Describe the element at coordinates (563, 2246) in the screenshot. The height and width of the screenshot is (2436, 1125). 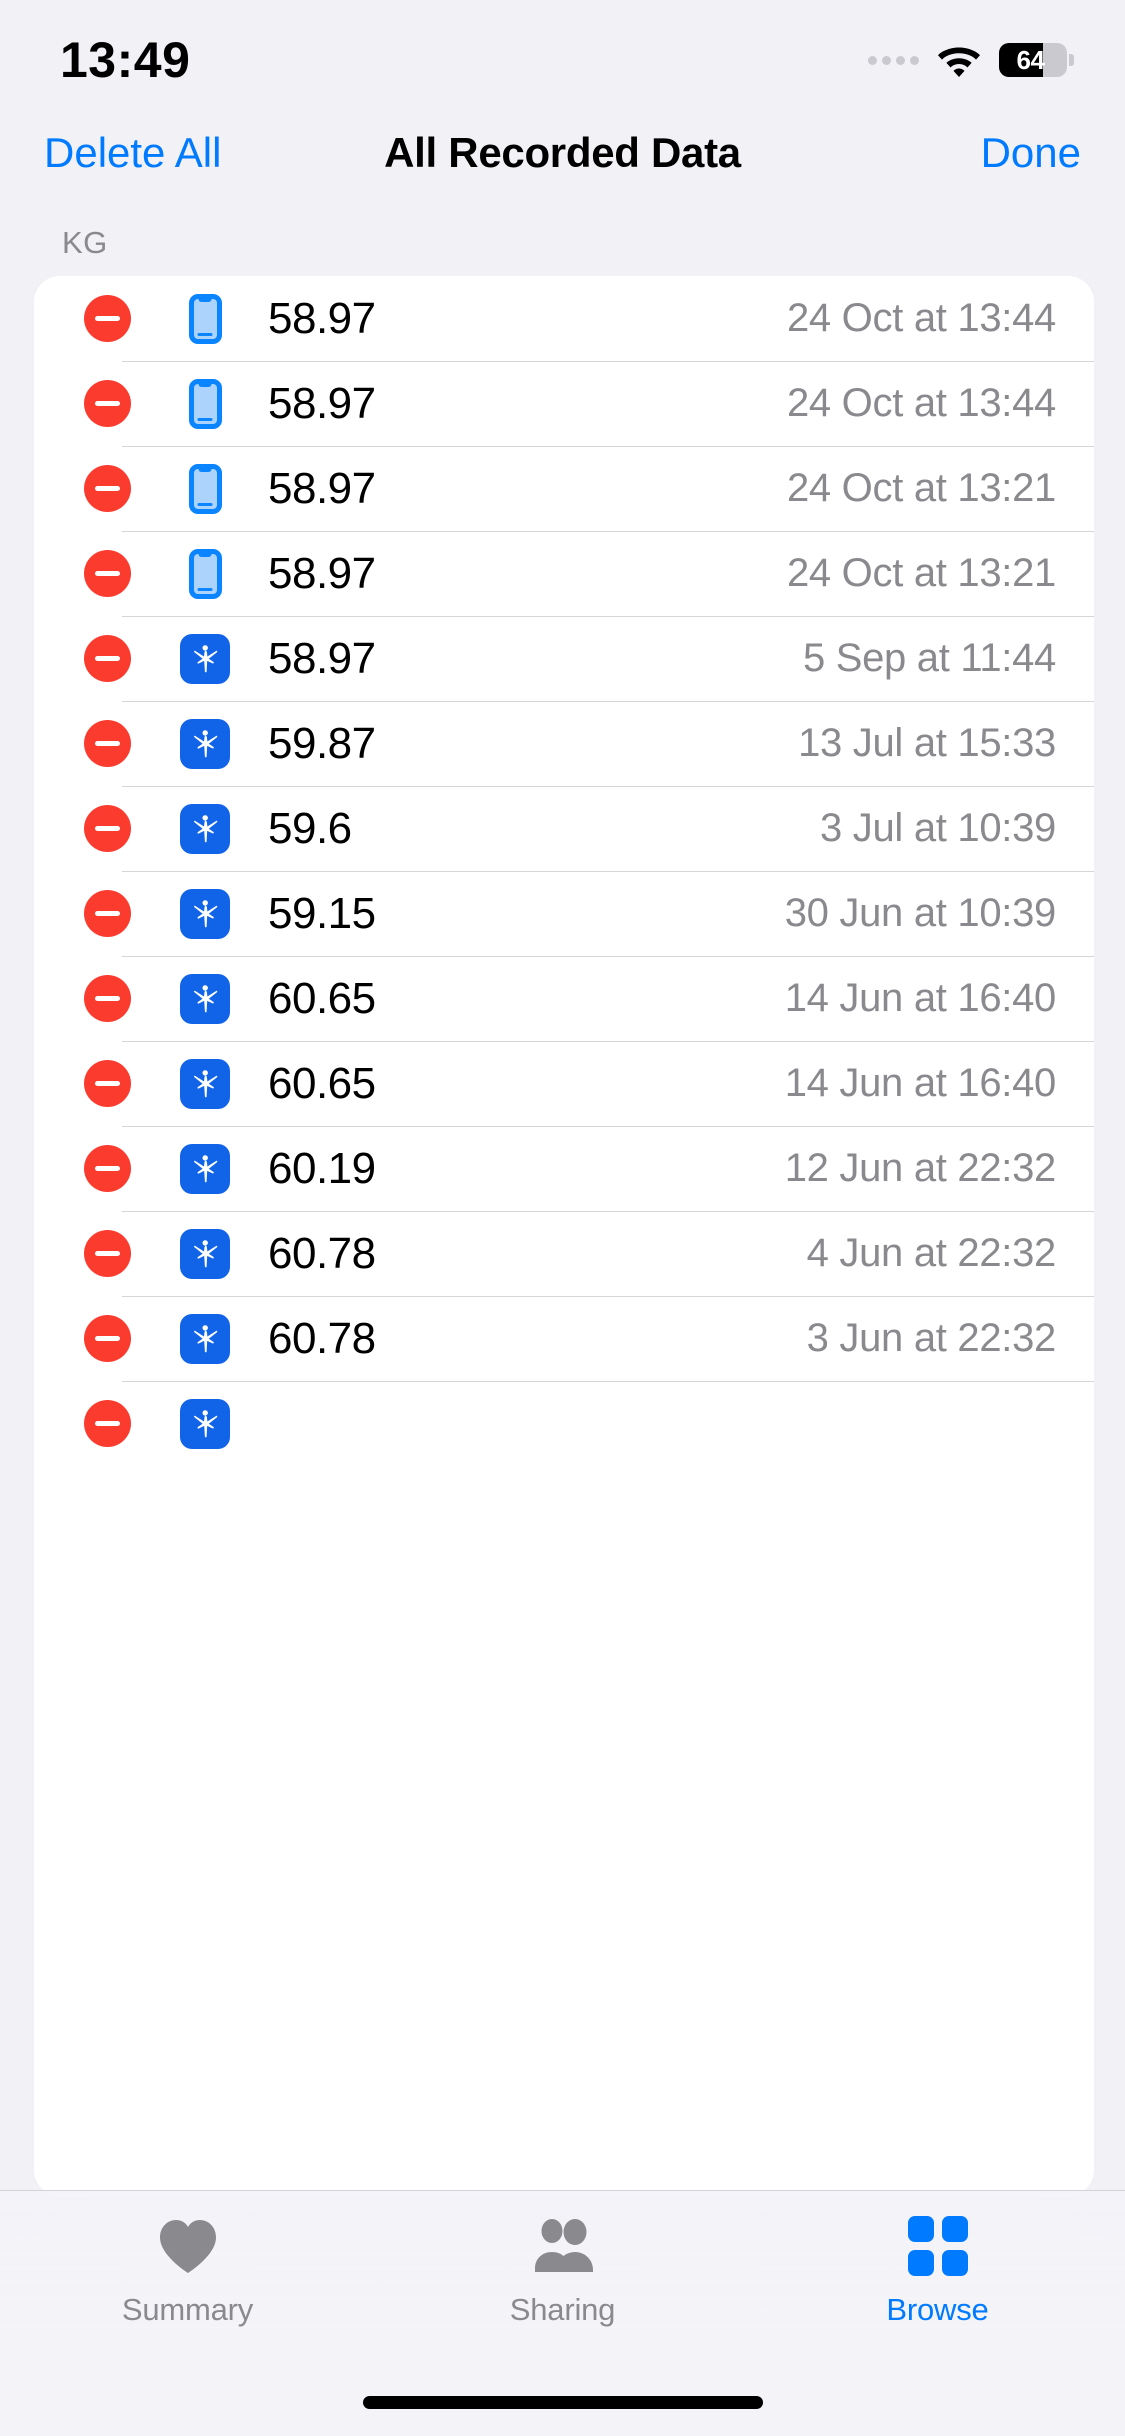
I see `people-icon` at that location.